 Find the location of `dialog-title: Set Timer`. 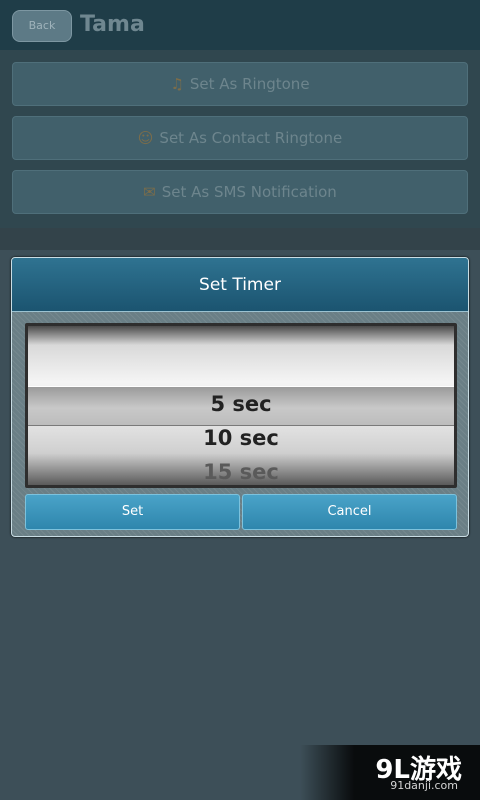

dialog-title: Set Timer is located at coordinates (240, 285).